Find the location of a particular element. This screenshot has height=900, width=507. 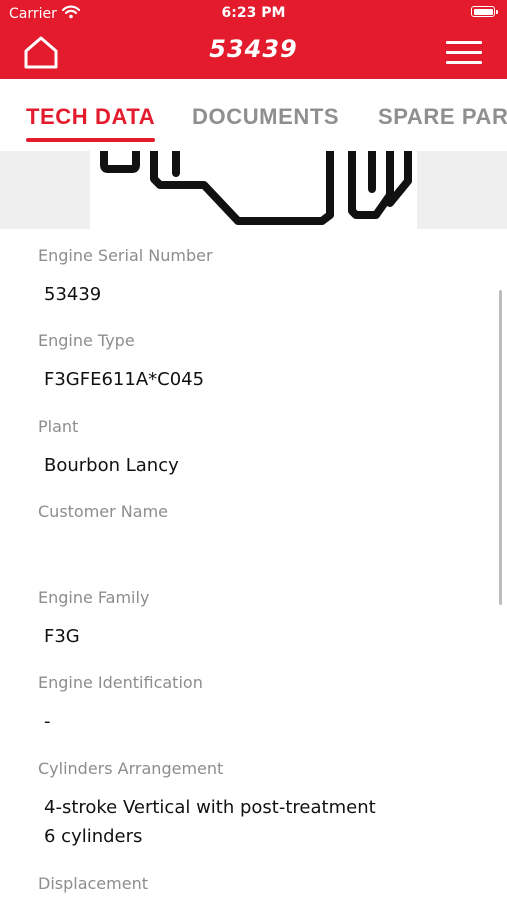

field-value: - is located at coordinates (47, 721).